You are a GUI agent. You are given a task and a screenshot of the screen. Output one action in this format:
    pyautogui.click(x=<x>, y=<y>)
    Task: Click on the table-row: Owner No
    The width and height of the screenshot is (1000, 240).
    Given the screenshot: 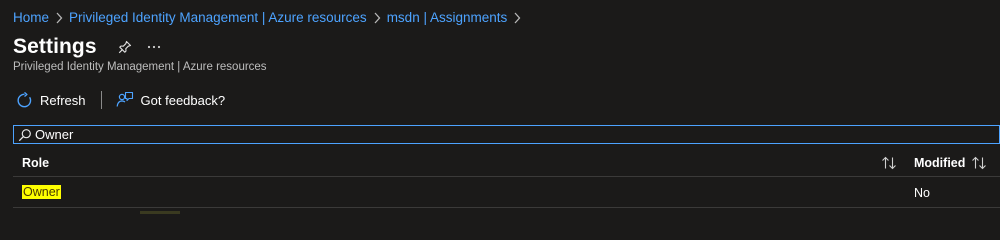 What is the action you would take?
    pyautogui.click(x=506, y=193)
    